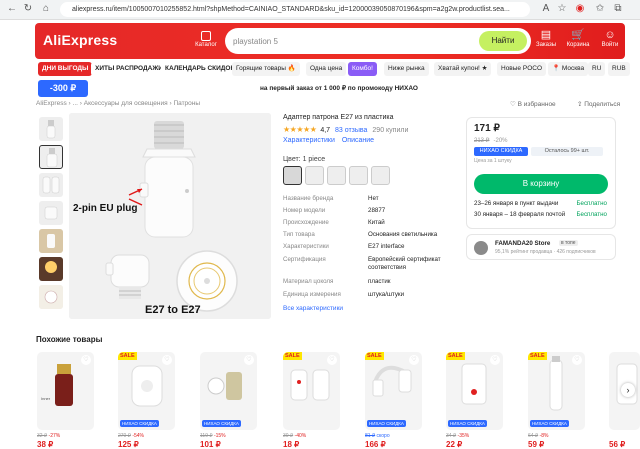  I want to click on search-button: Найти, so click(503, 41).